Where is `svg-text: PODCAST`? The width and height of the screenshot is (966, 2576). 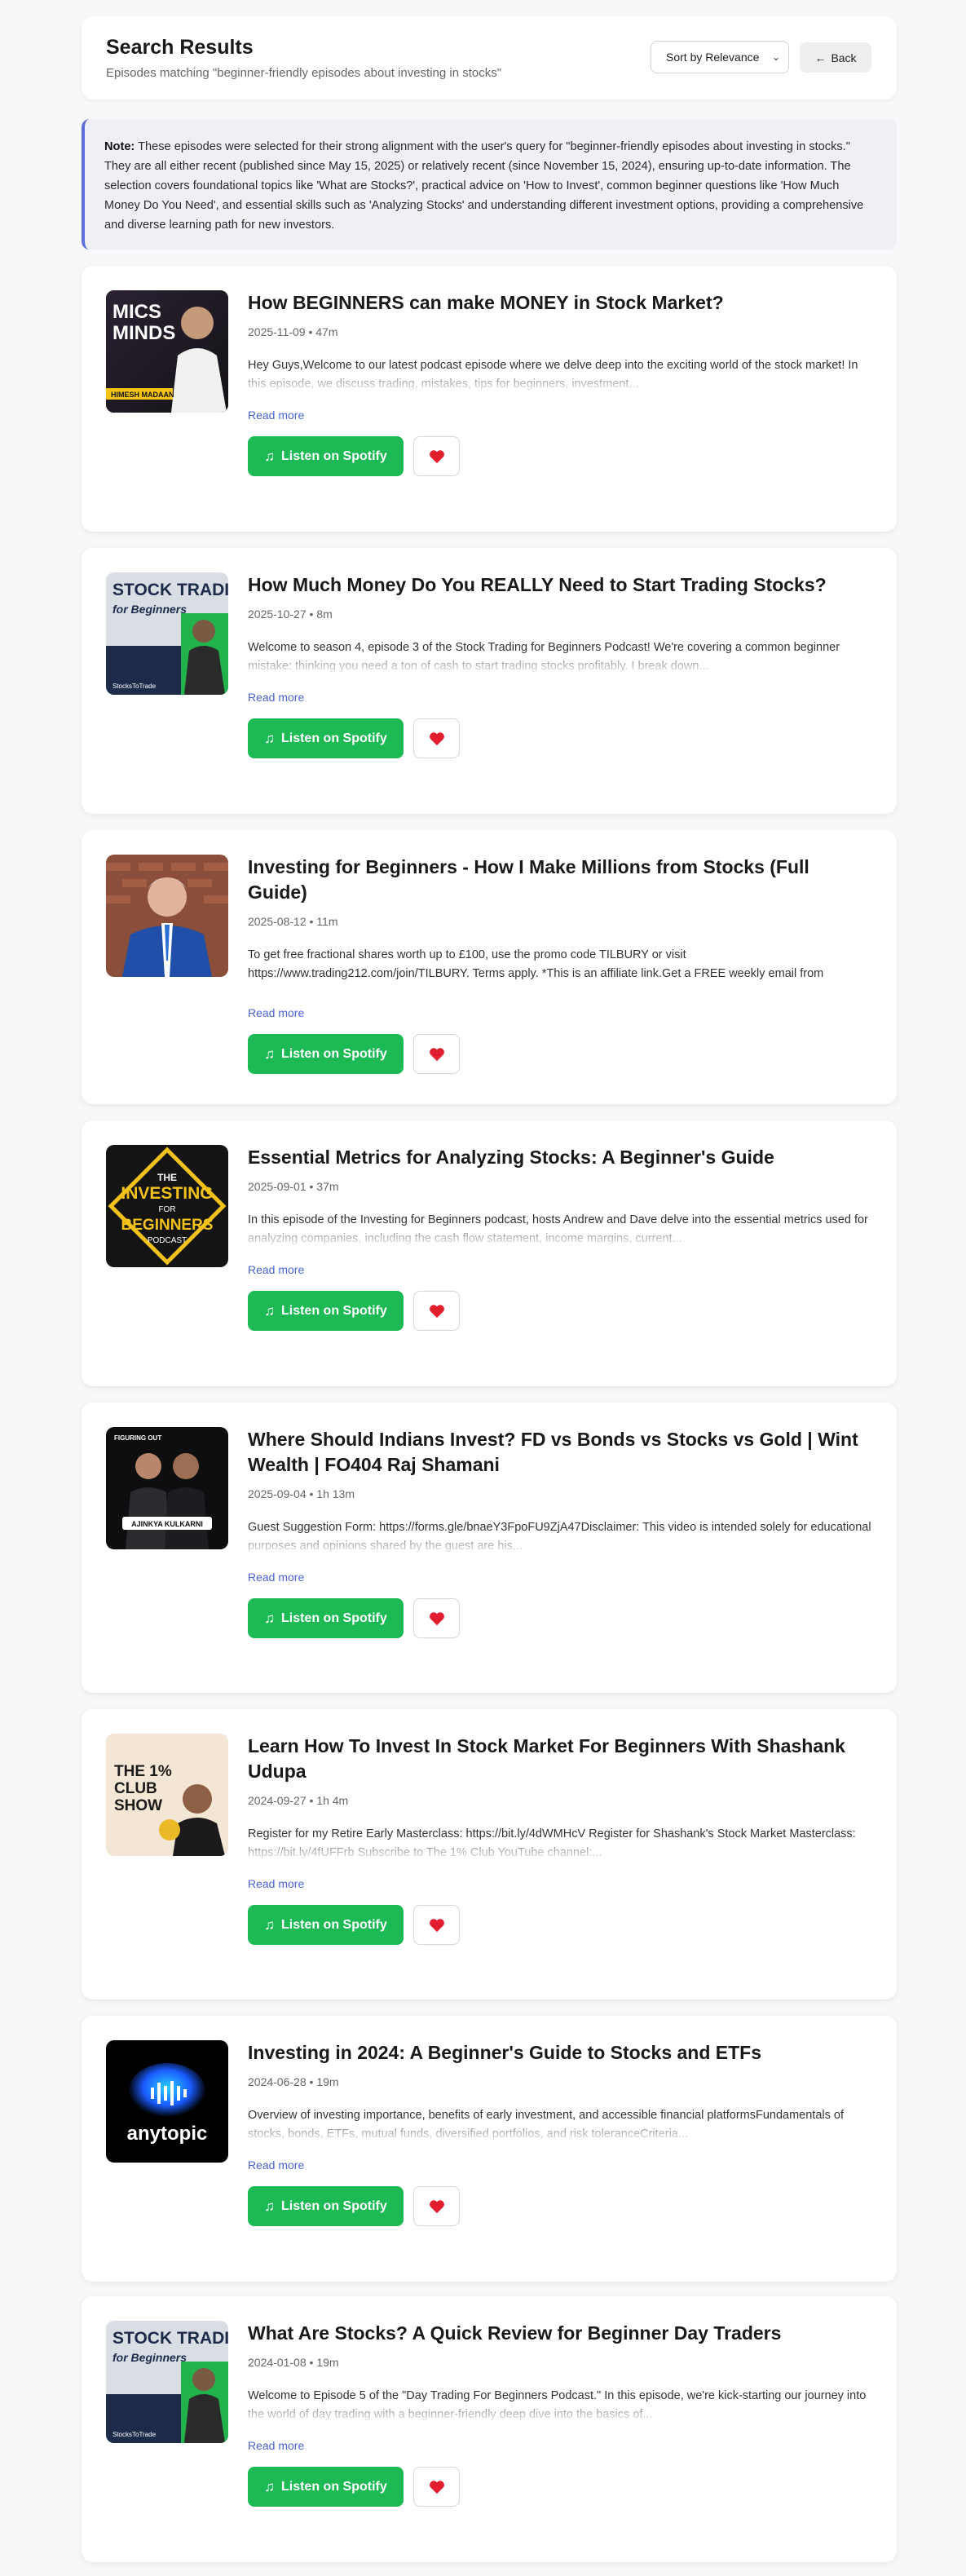
svg-text: PODCAST is located at coordinates (167, 1240).